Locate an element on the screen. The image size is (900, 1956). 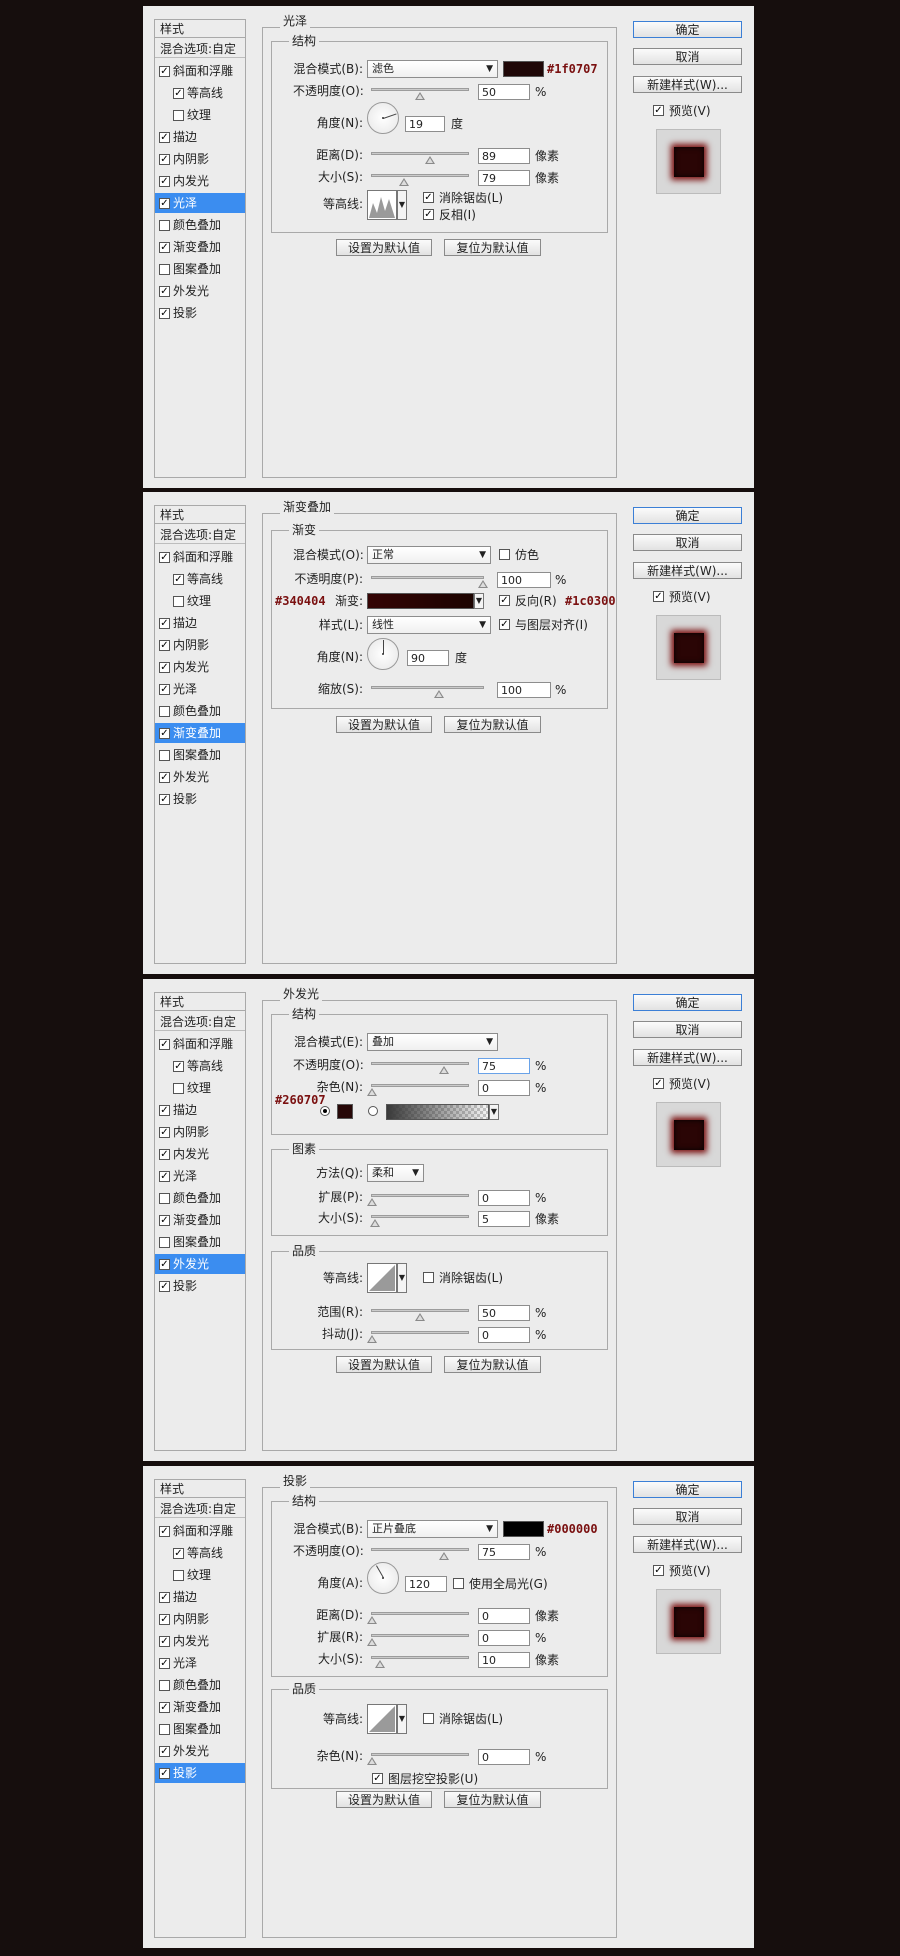
angle-input: 90 is located at coordinates (428, 658).